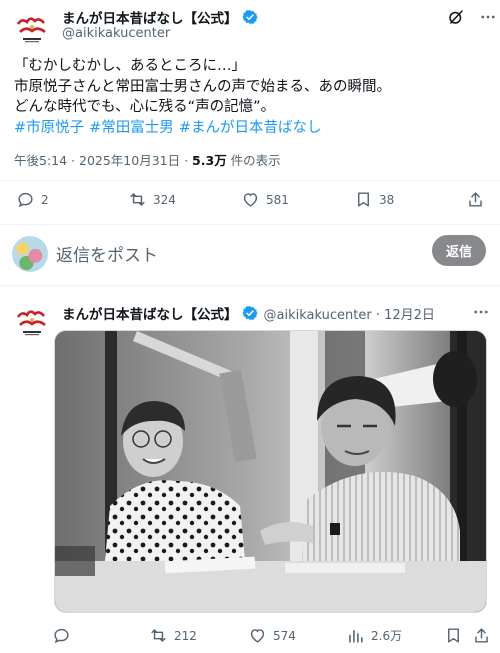 The image size is (500, 653). I want to click on reply-submit-button: 返信, so click(459, 250).